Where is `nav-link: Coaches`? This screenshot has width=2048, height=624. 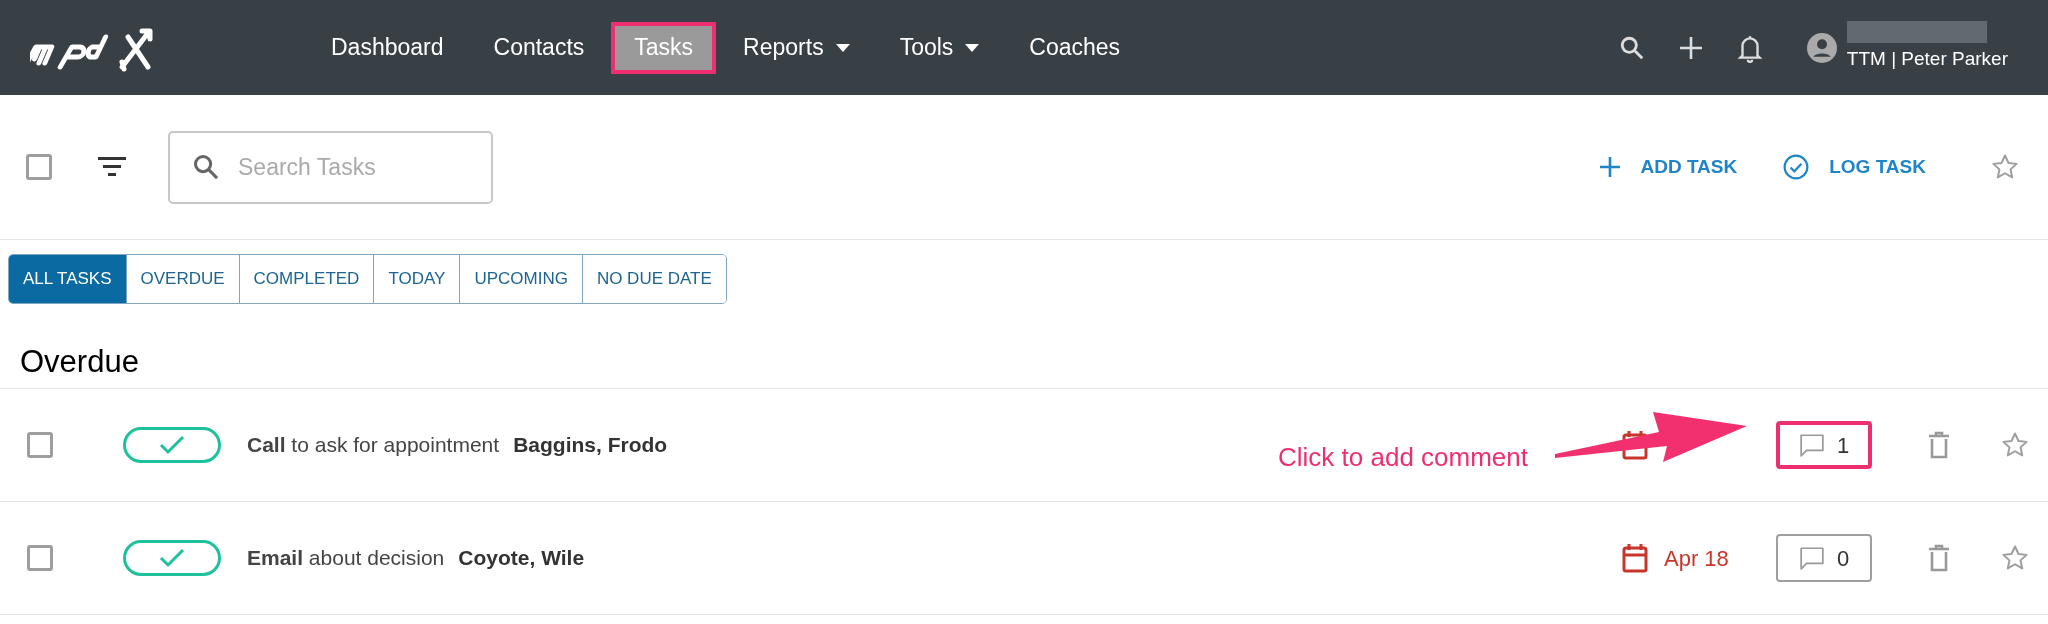 nav-link: Coaches is located at coordinates (1075, 47).